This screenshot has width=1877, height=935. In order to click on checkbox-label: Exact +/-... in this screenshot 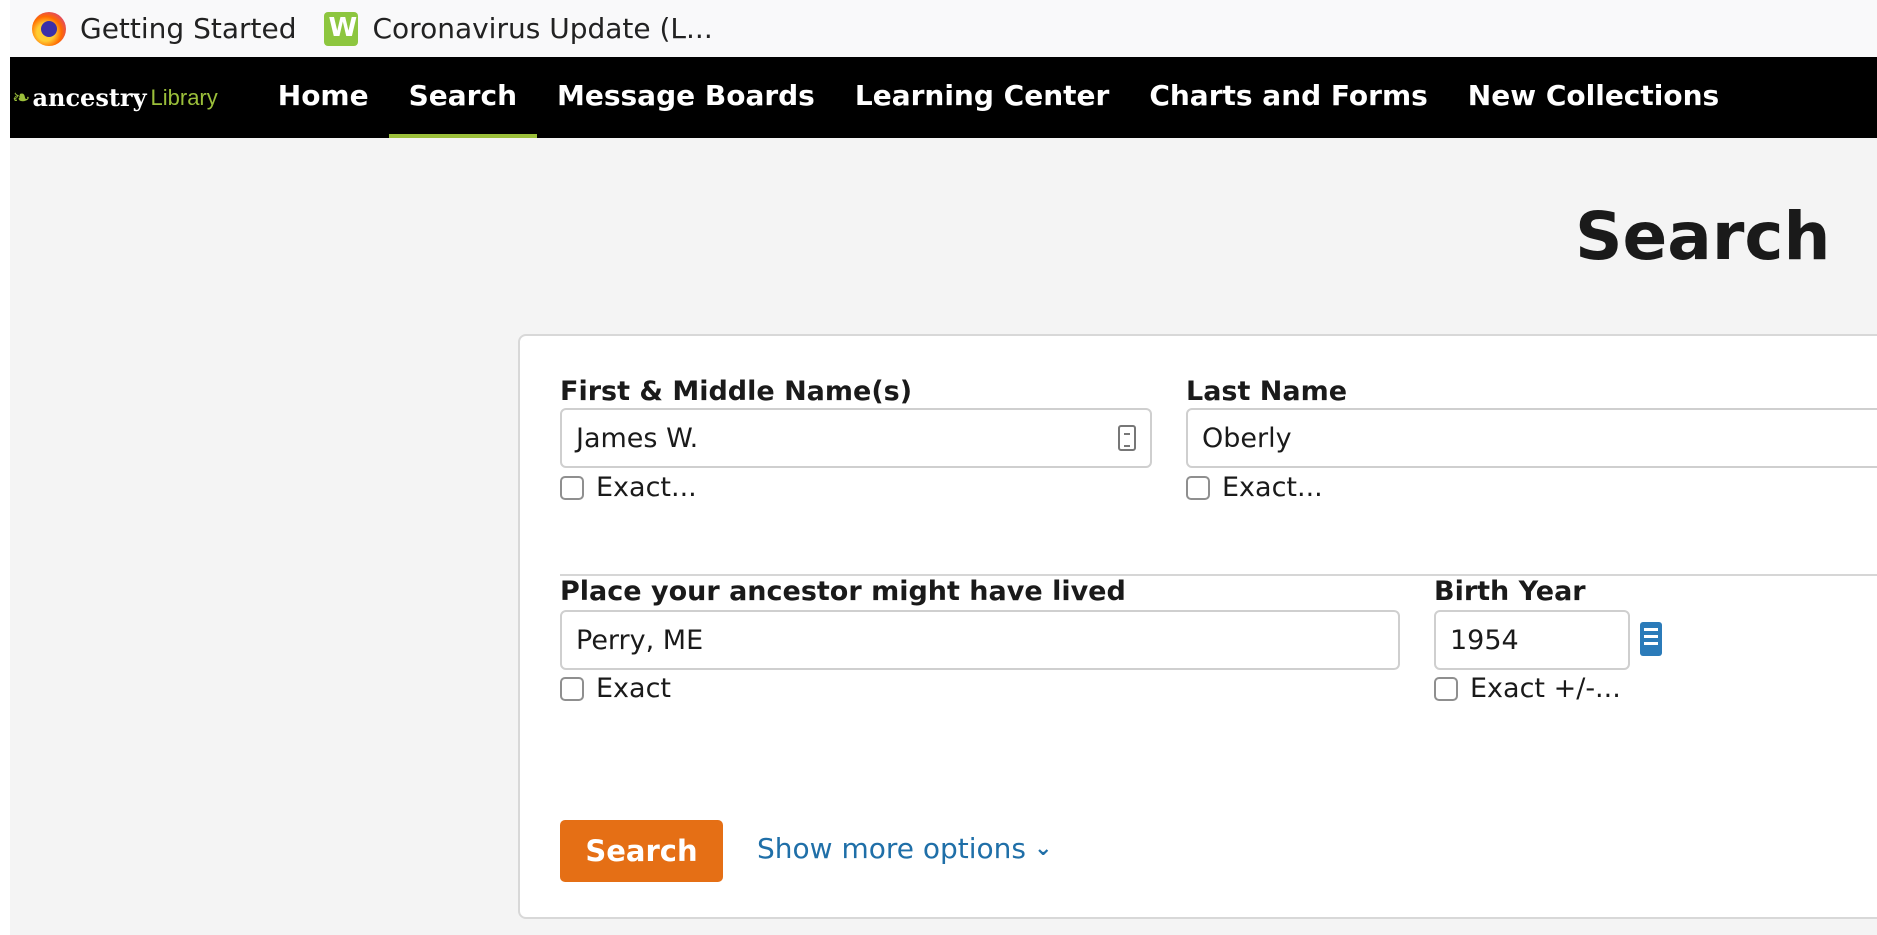, I will do `click(1545, 688)`.